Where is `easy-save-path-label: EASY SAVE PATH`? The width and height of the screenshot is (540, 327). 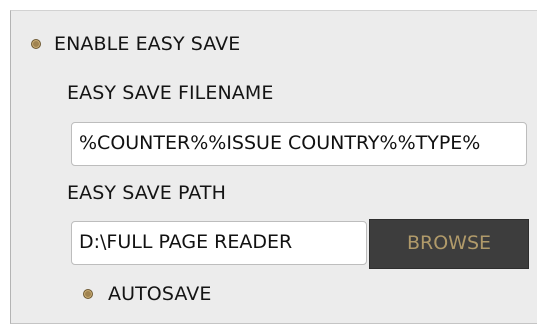 easy-save-path-label: EASY SAVE PATH is located at coordinates (147, 193).